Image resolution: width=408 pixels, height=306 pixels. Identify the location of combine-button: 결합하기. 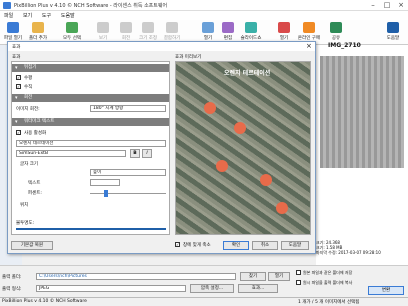
(172, 32).